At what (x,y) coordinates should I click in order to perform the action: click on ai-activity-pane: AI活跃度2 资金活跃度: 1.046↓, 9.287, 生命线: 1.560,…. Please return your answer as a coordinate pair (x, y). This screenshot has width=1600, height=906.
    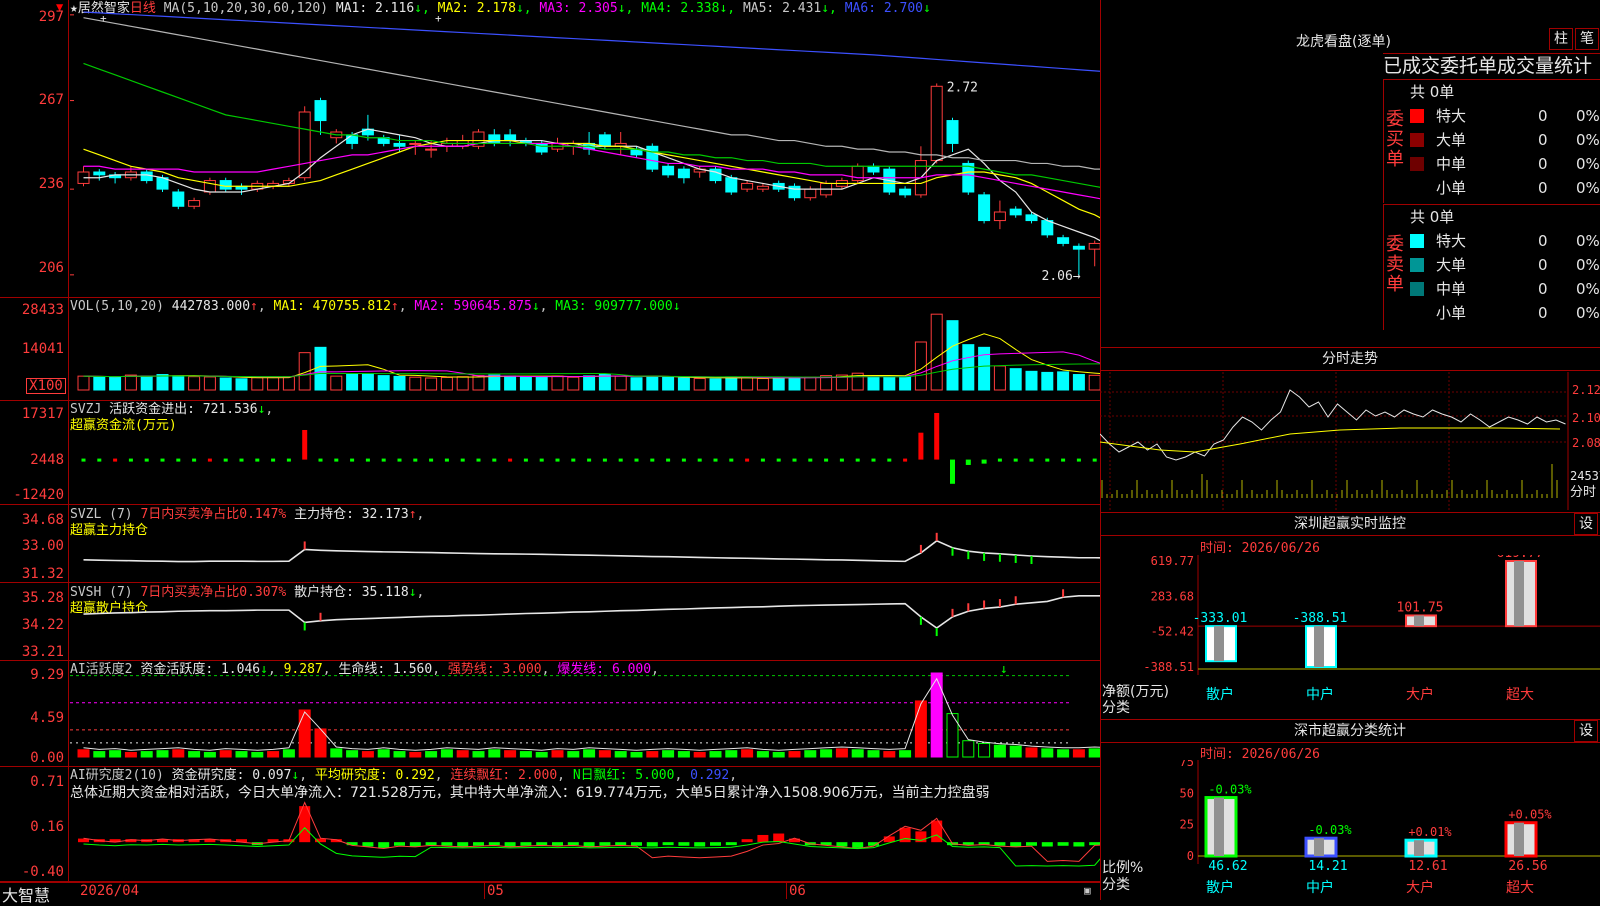
    Looking at the image, I should click on (550, 714).